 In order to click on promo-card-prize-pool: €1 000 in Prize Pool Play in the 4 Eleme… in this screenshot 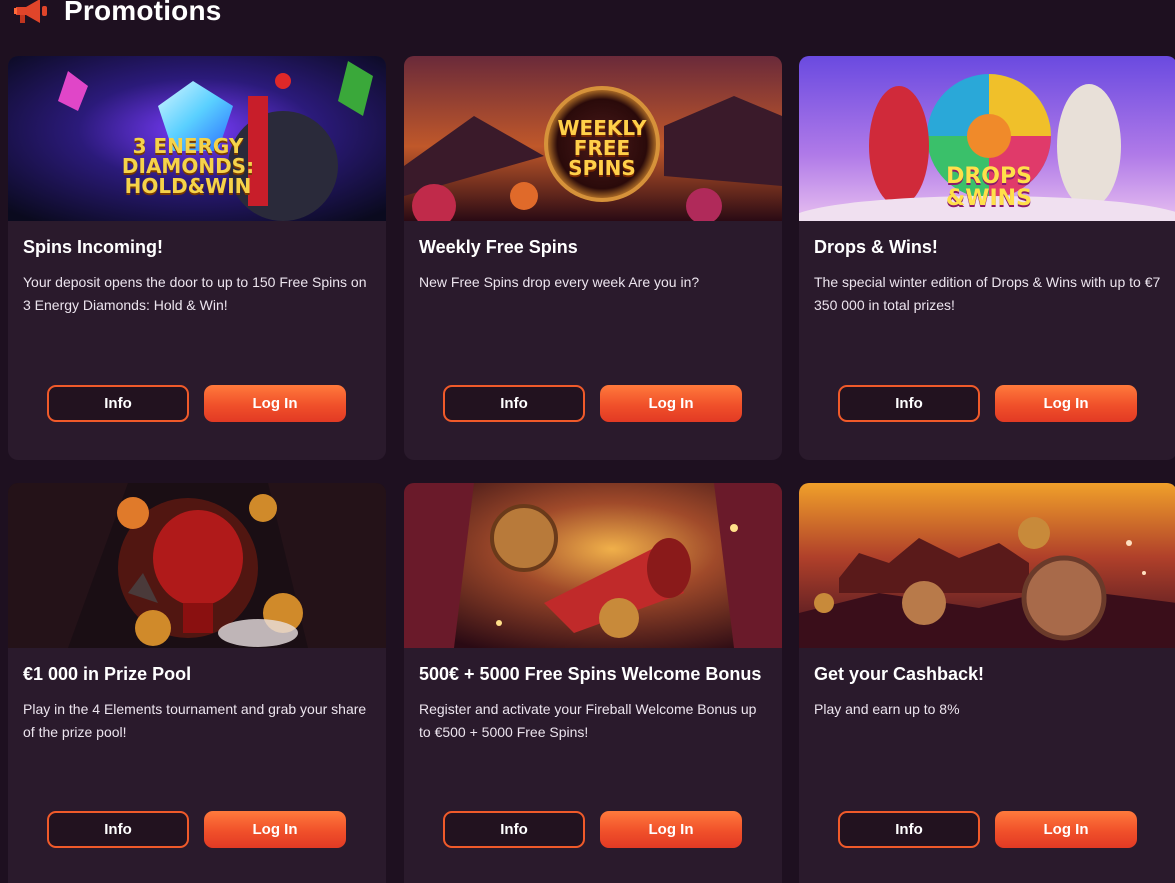, I will do `click(197, 683)`.